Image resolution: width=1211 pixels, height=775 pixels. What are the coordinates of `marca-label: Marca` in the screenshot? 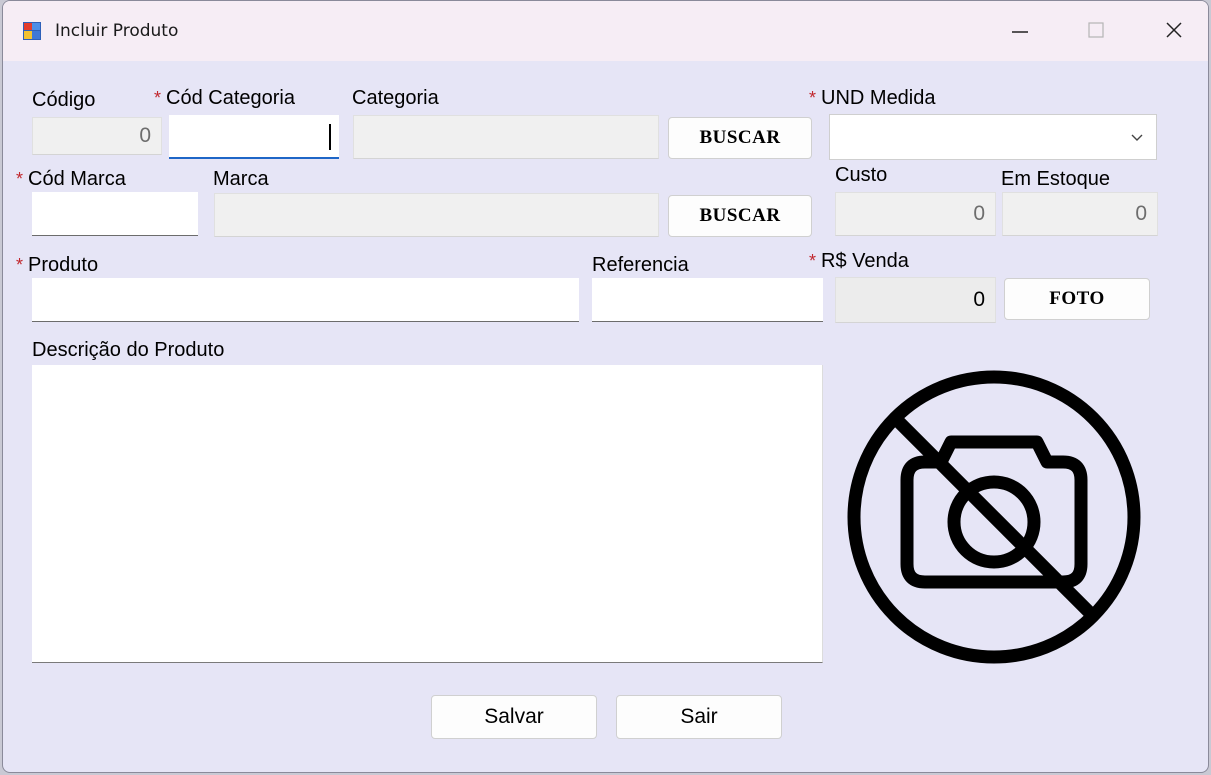 It's located at (241, 179).